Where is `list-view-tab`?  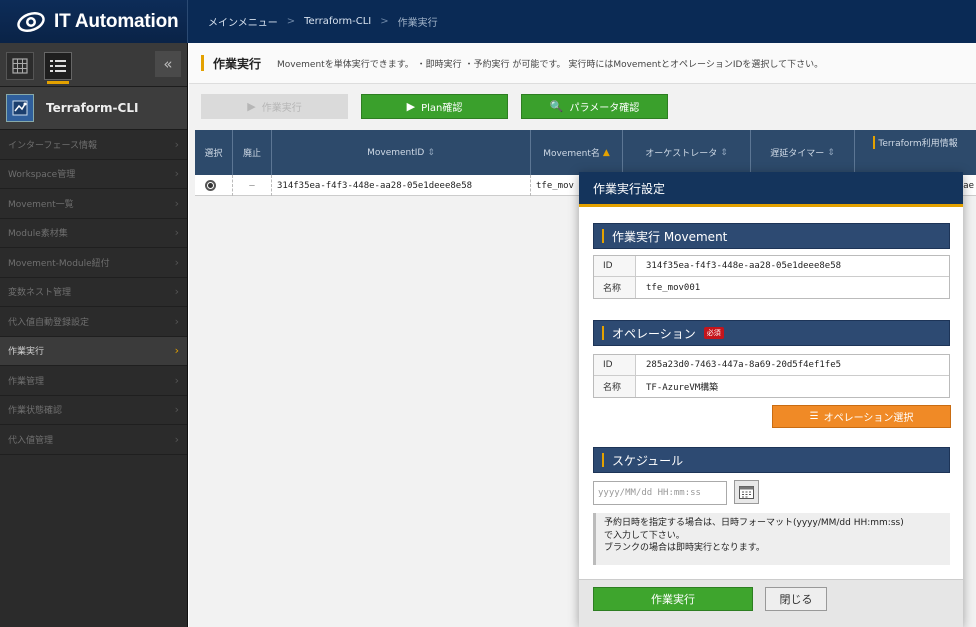
list-view-tab is located at coordinates (58, 68).